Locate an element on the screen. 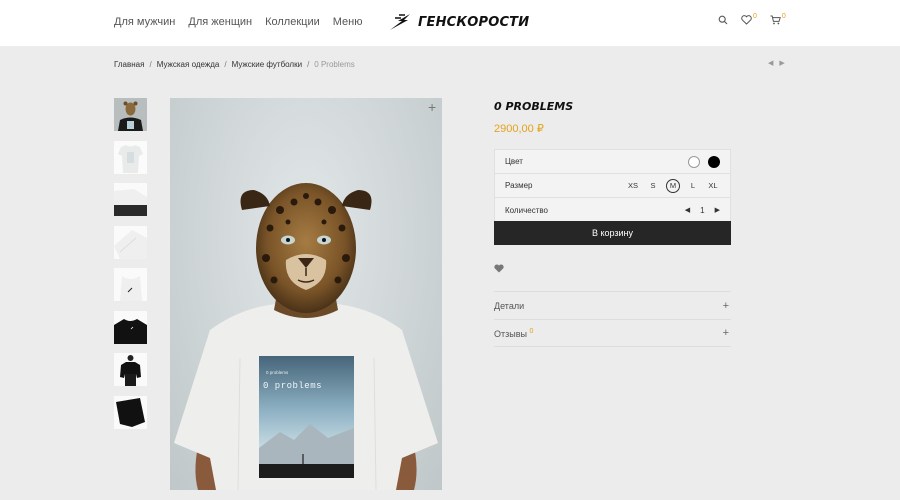 Image resolution: width=900 pixels, height=500 pixels. wishlist-count: 0 is located at coordinates (755, 16).